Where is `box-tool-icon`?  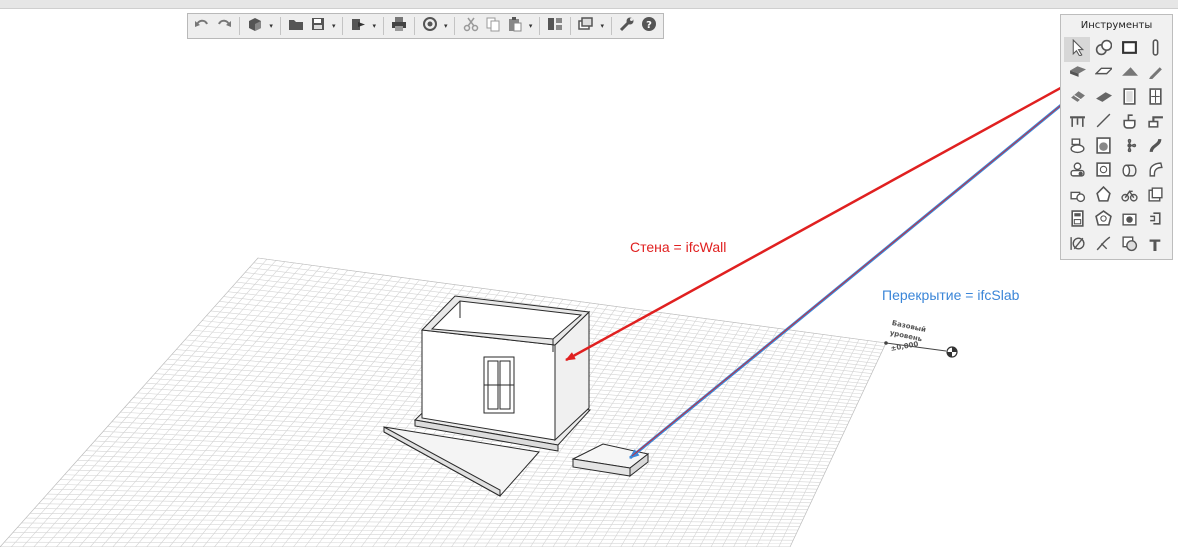
box-tool-icon is located at coordinates (1155, 196).